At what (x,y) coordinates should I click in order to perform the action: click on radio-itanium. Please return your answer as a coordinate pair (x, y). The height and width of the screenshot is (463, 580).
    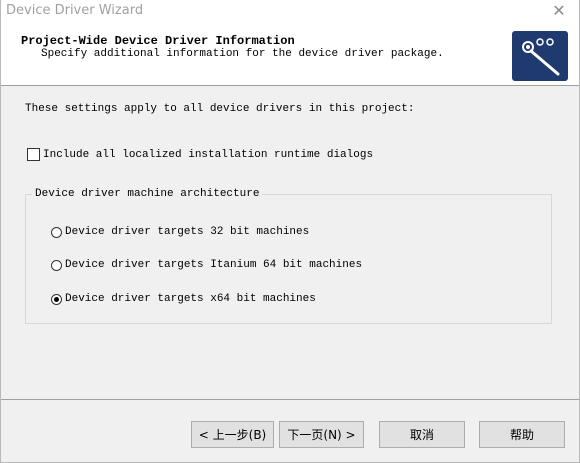
    Looking at the image, I should click on (56, 265).